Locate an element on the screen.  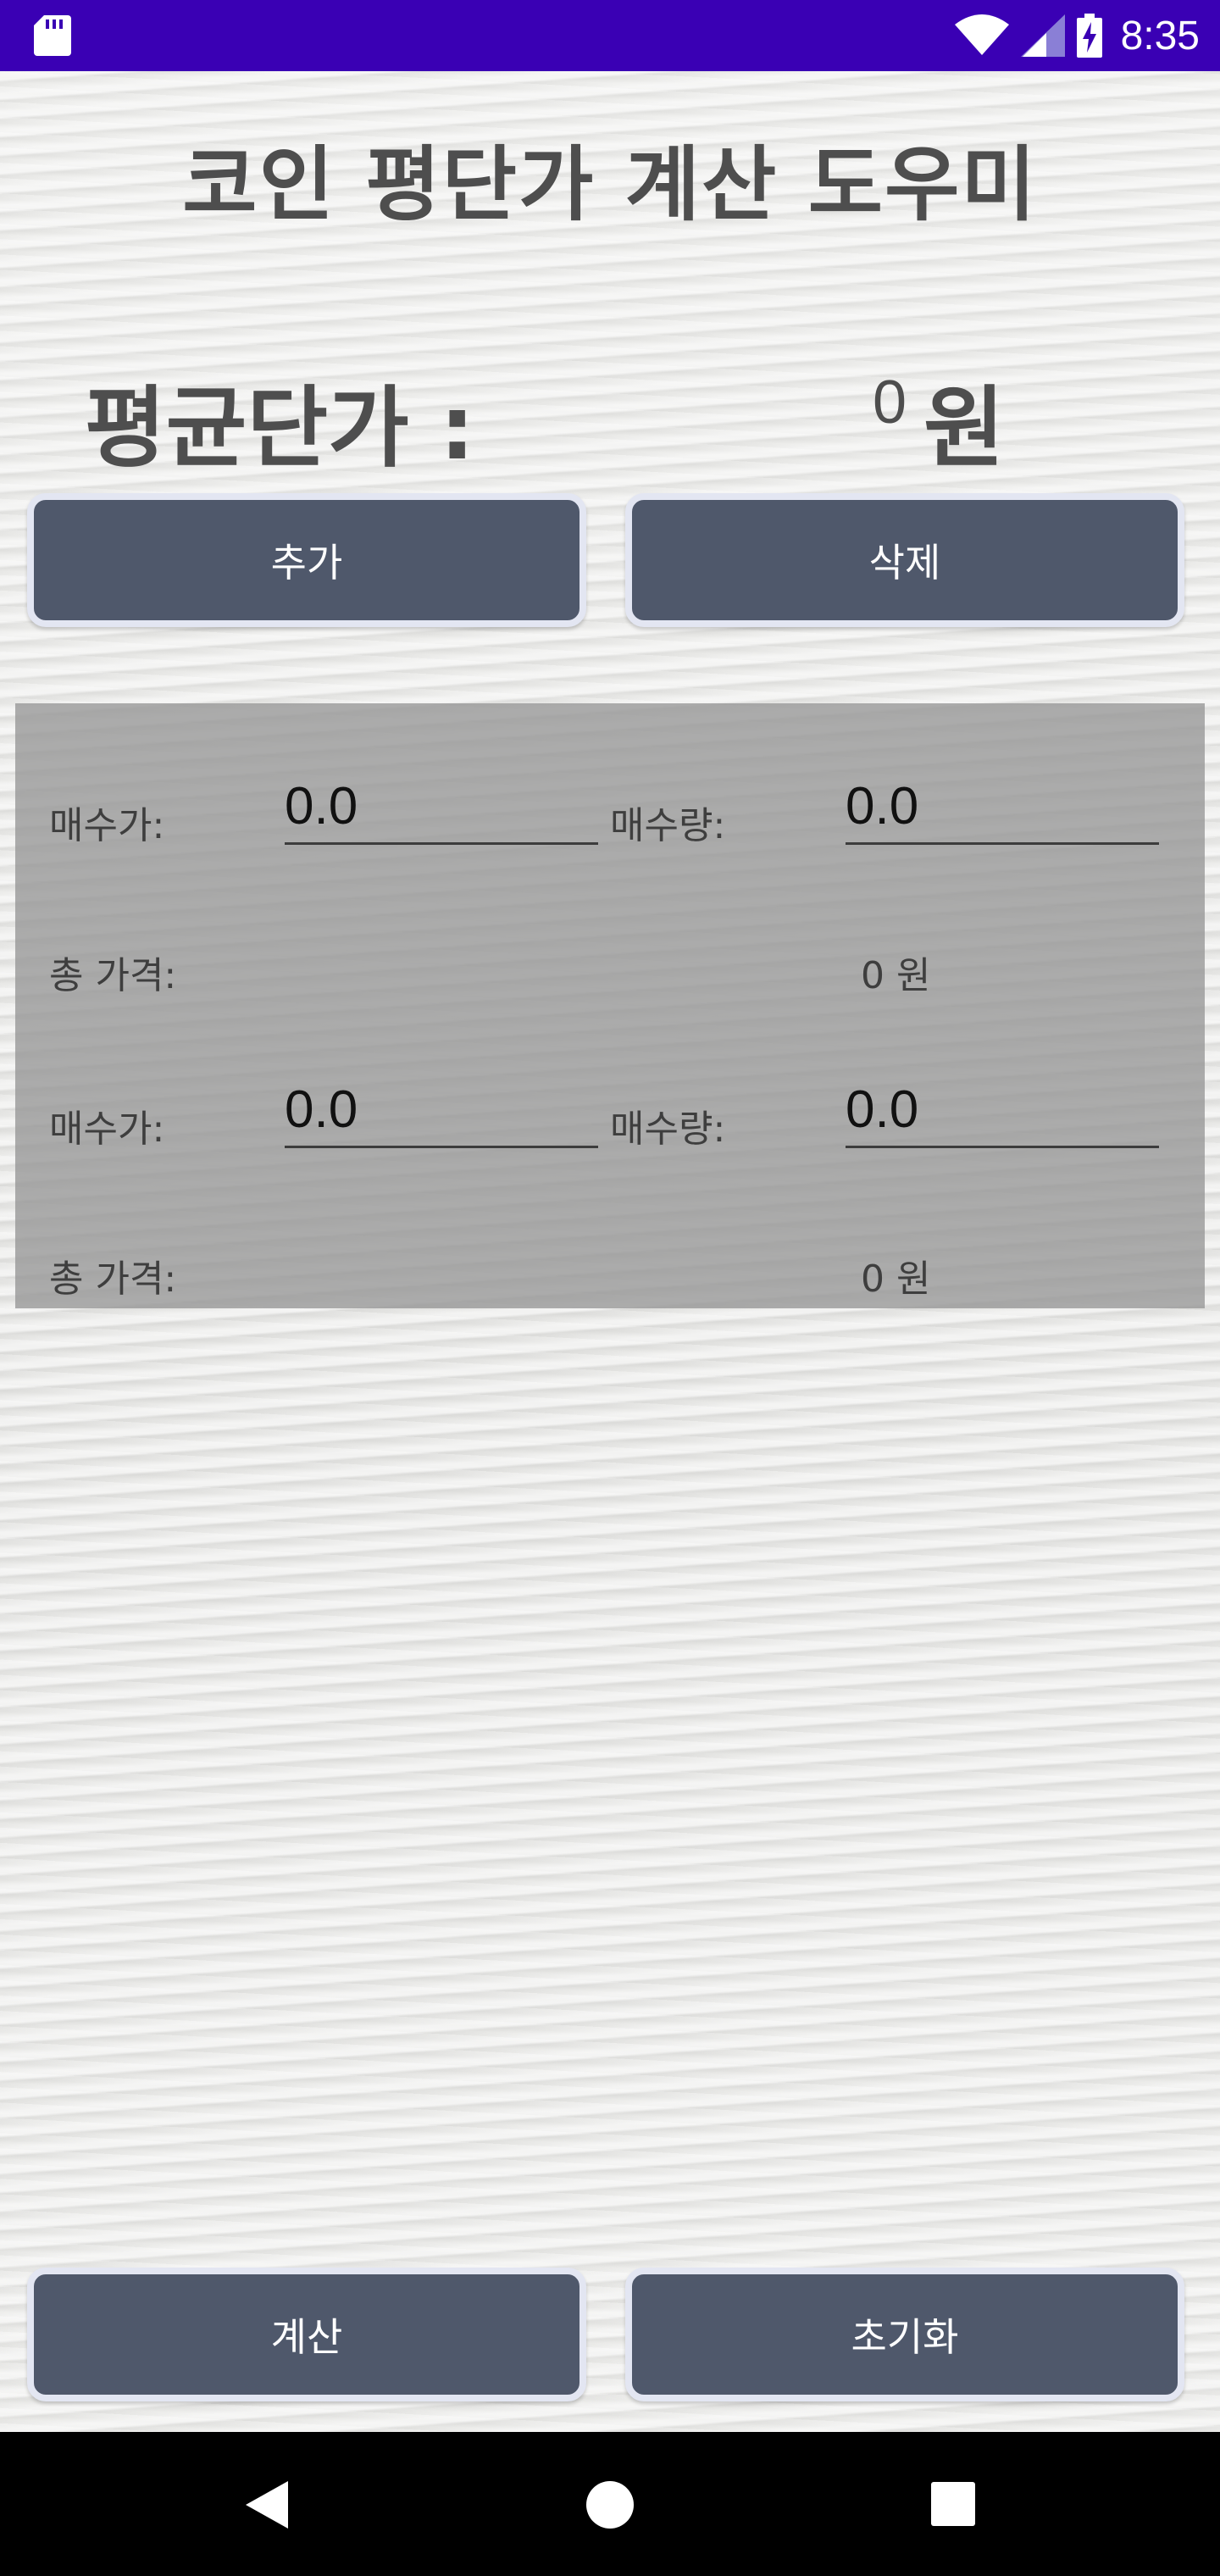
status-icons: 8:35 is located at coordinates (1077, 35).